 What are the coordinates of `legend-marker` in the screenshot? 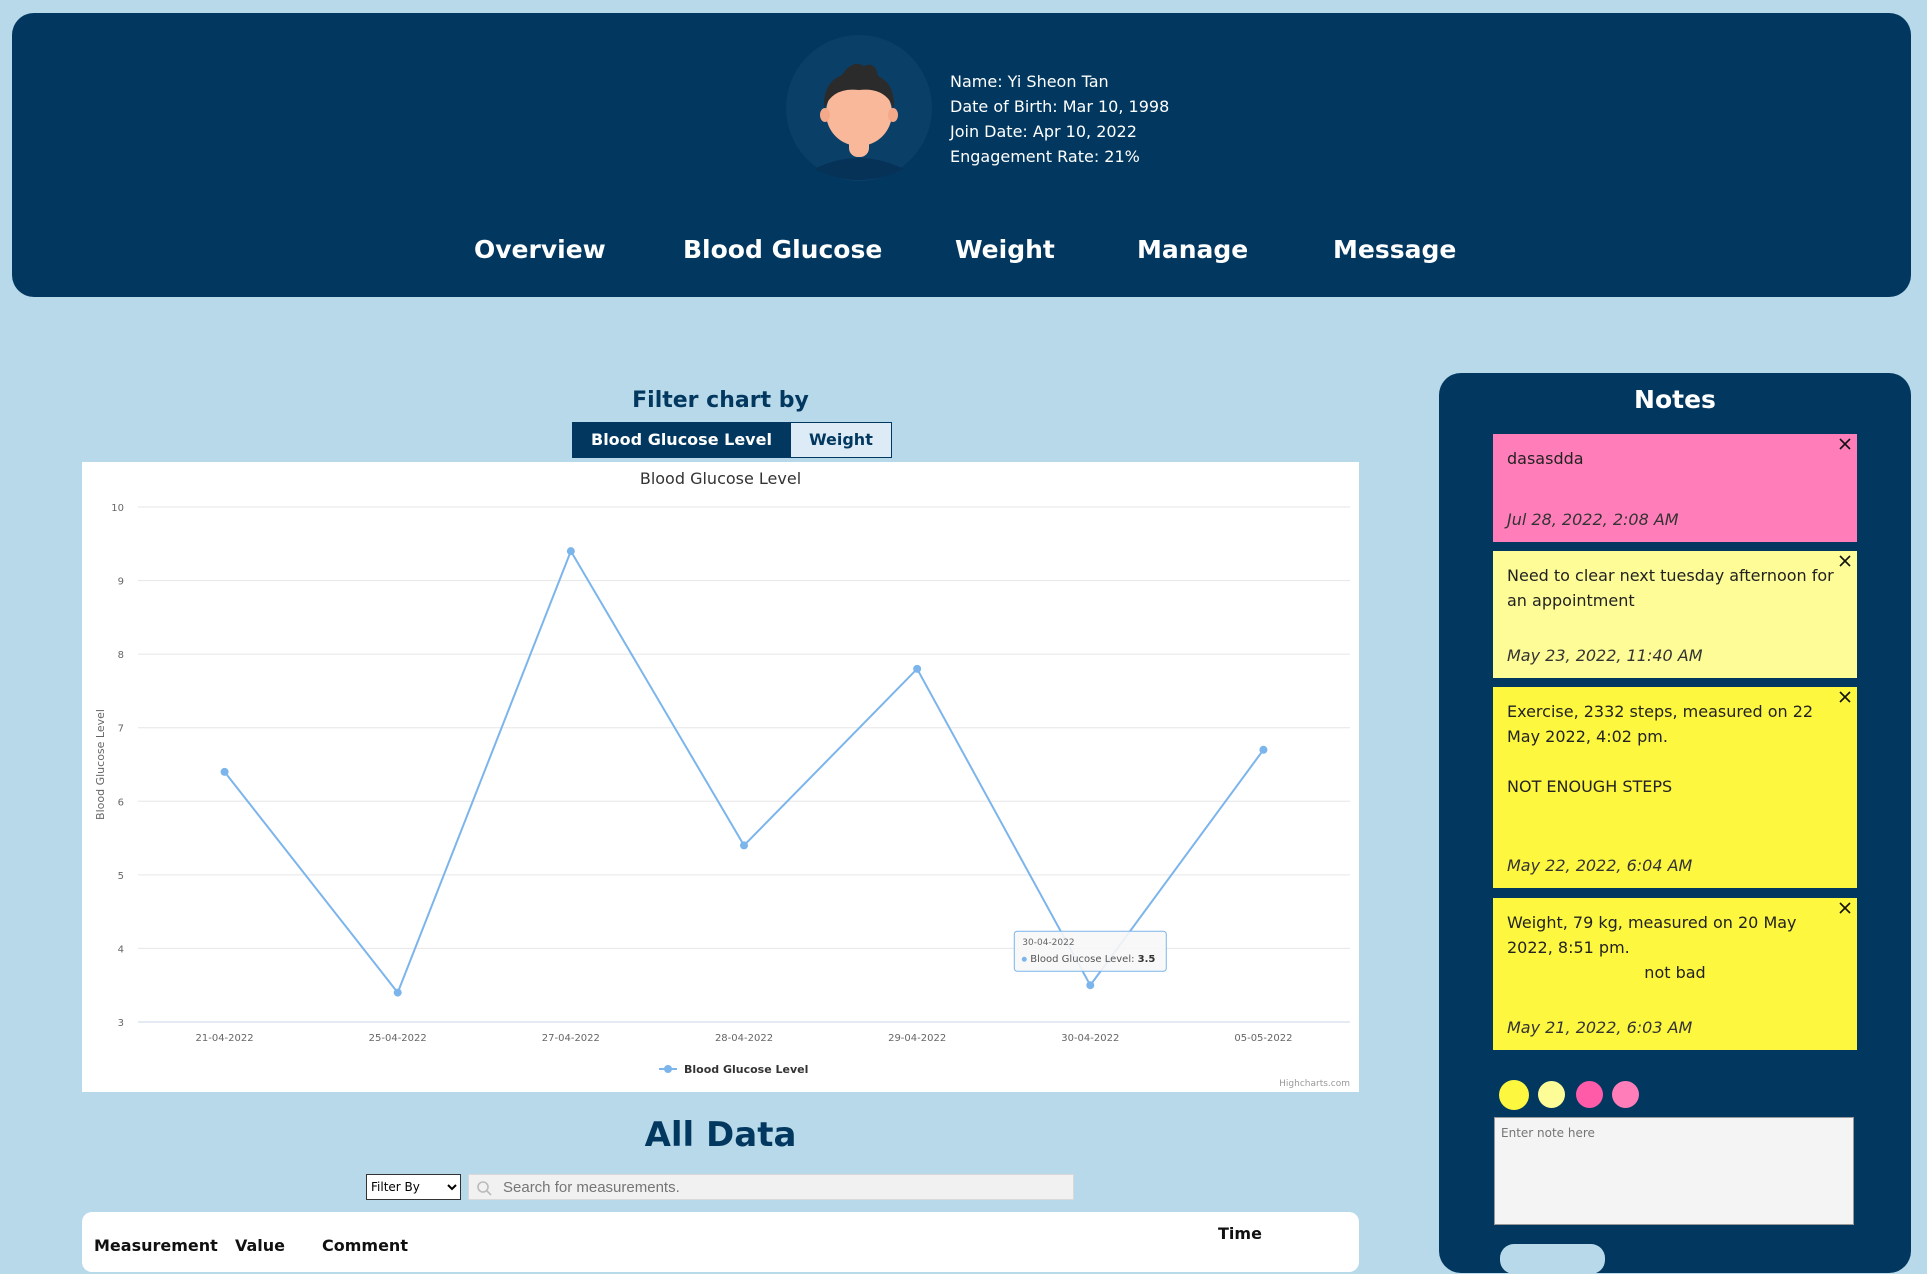 It's located at (668, 1069).